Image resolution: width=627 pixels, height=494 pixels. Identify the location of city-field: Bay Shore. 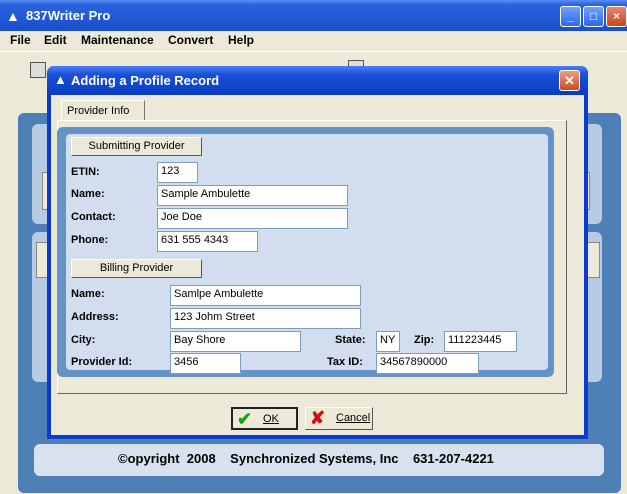
(235, 341).